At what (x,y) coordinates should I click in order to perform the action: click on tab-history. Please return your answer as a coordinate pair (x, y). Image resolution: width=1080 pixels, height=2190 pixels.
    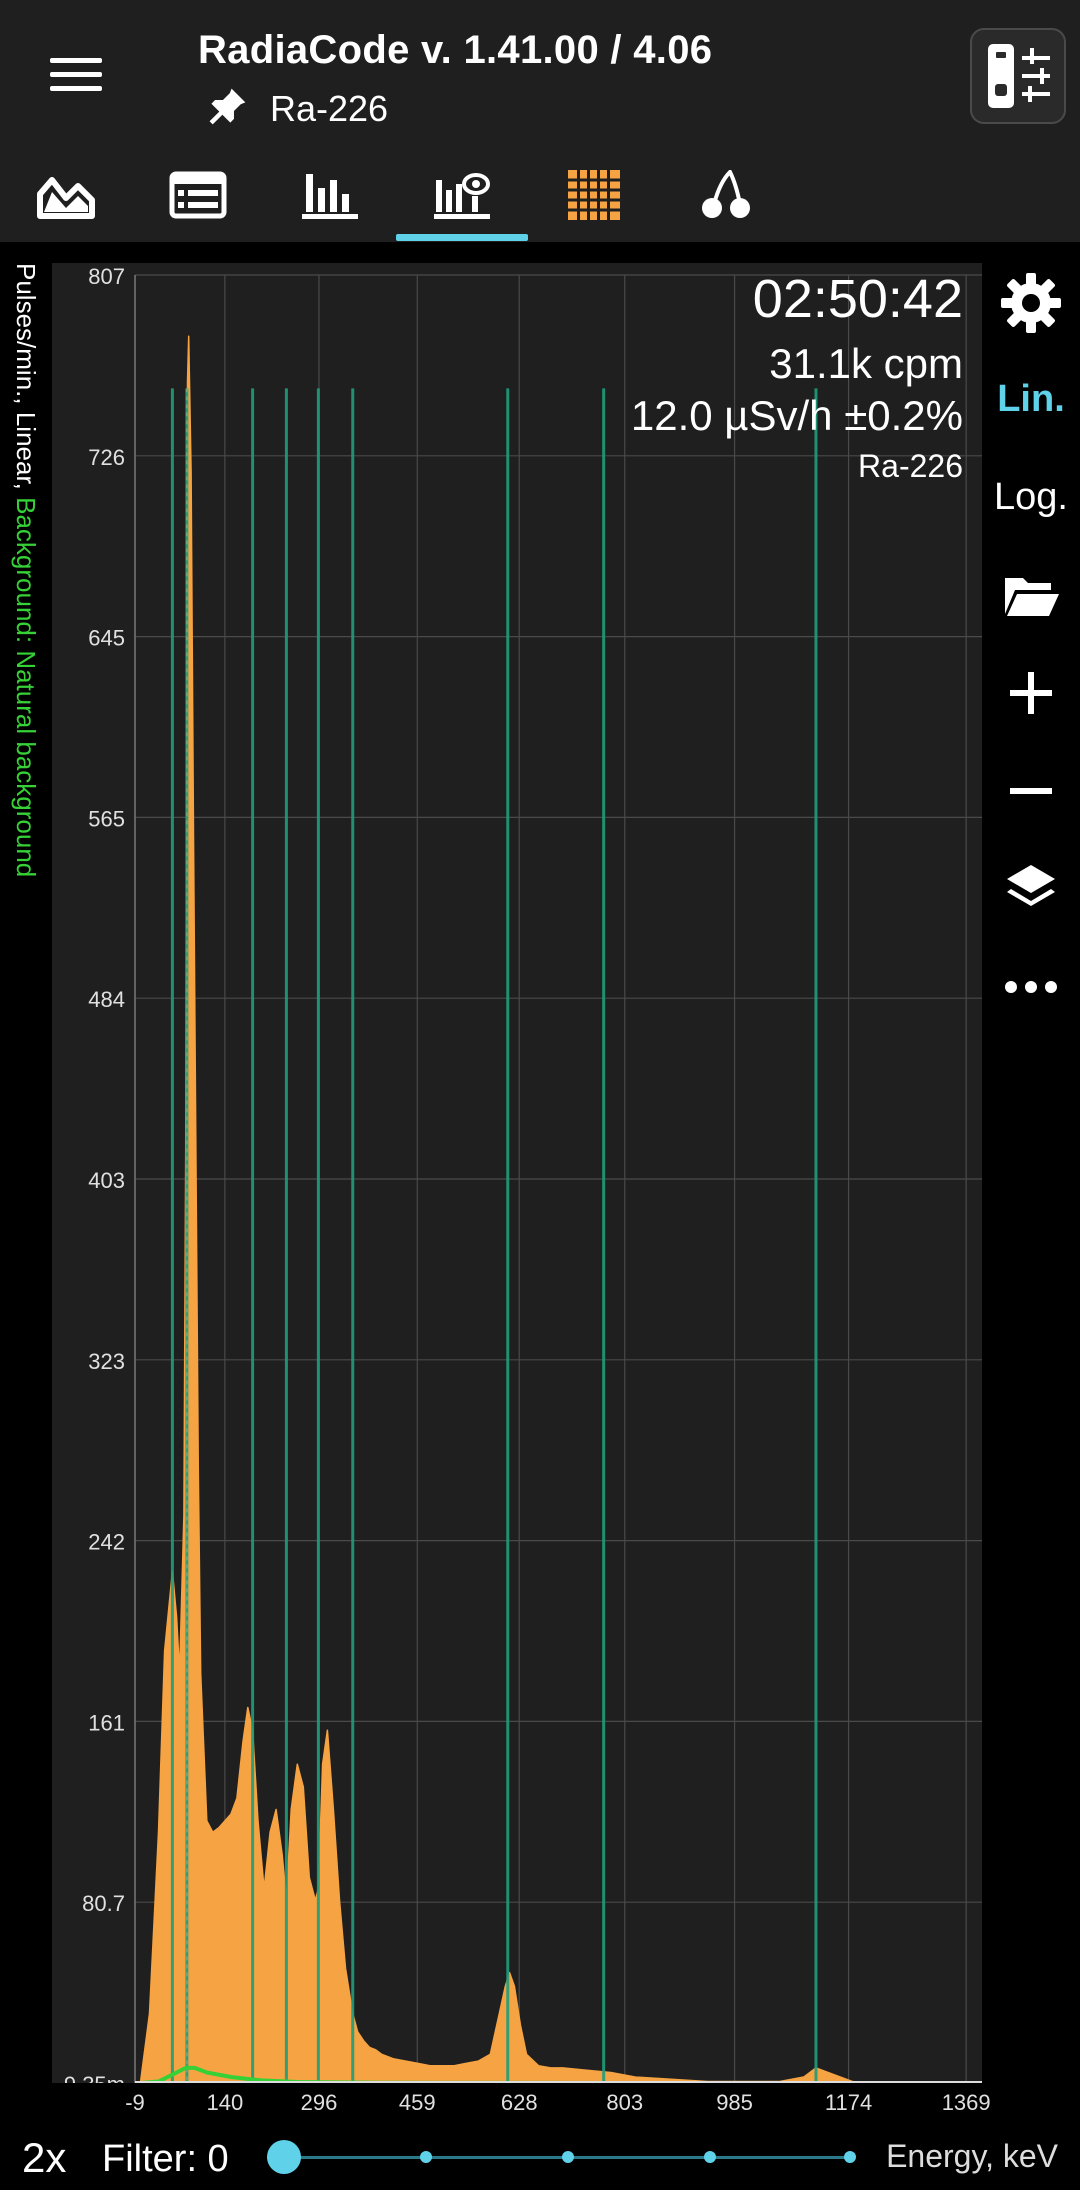
    Looking at the image, I should click on (198, 195).